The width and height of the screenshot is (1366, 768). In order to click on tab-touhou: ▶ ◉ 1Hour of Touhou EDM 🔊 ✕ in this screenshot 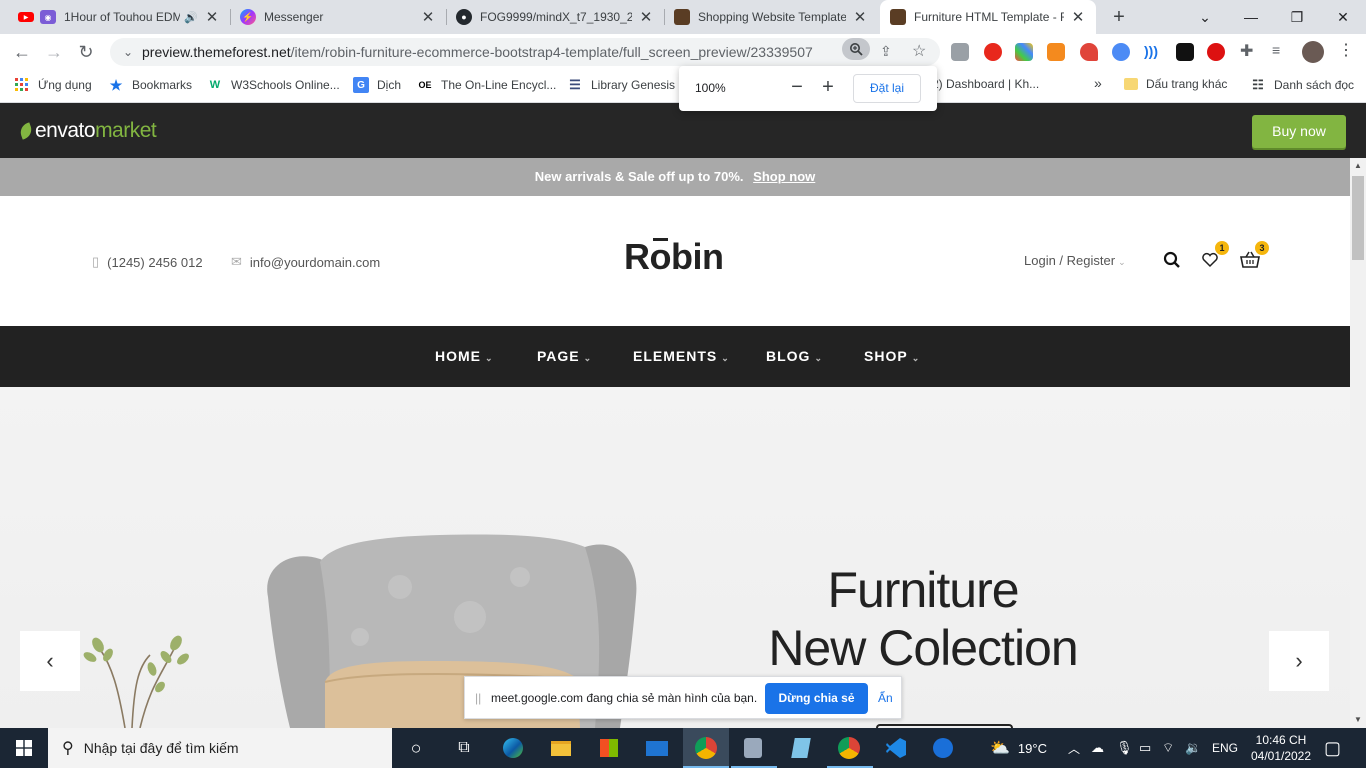, I will do `click(119, 17)`.